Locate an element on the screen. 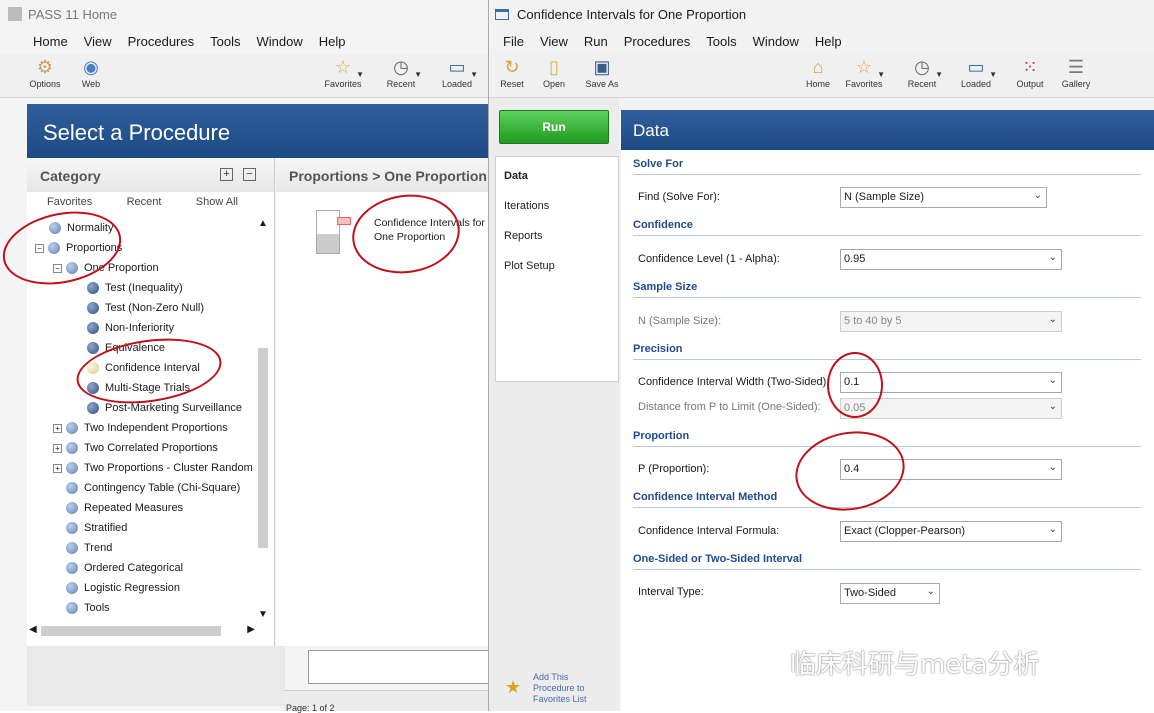  home-title-bar: PASS 11 Home is located at coordinates (245, 14).